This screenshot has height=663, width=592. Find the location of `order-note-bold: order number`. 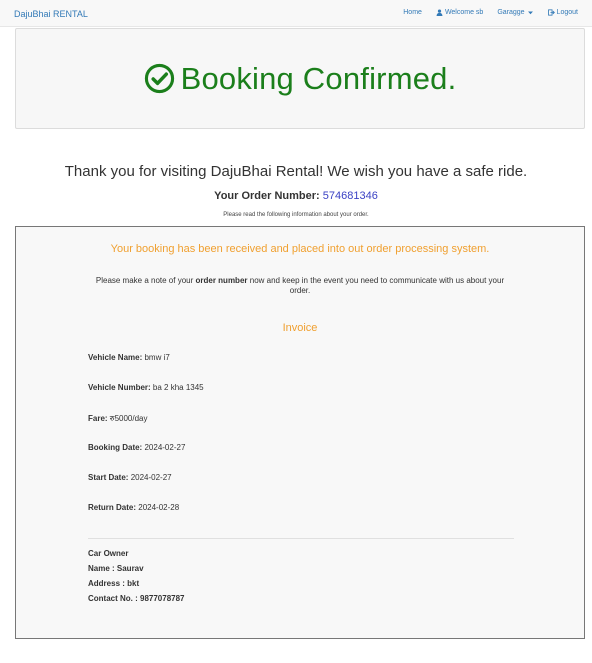

order-note-bold: order number is located at coordinates (221, 280).